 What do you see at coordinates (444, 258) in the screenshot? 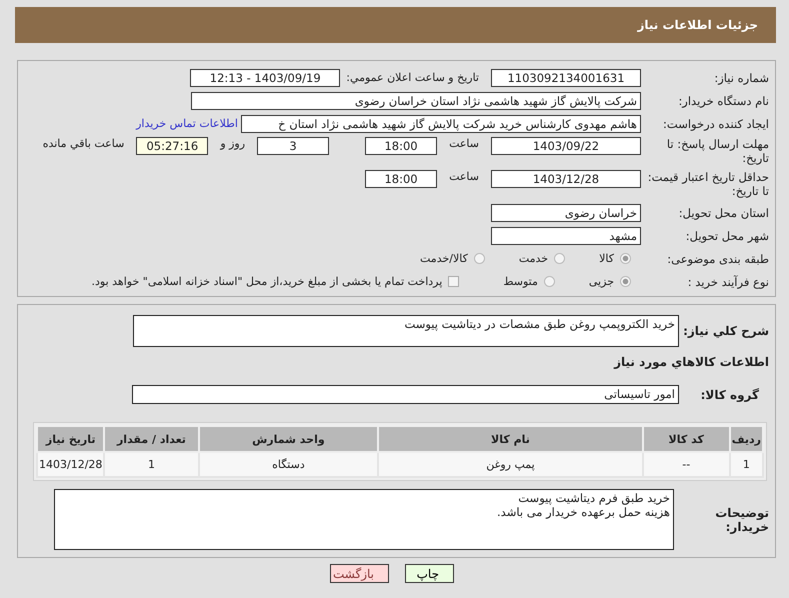
I see `radio-label: کالا/خدمت` at bounding box center [444, 258].